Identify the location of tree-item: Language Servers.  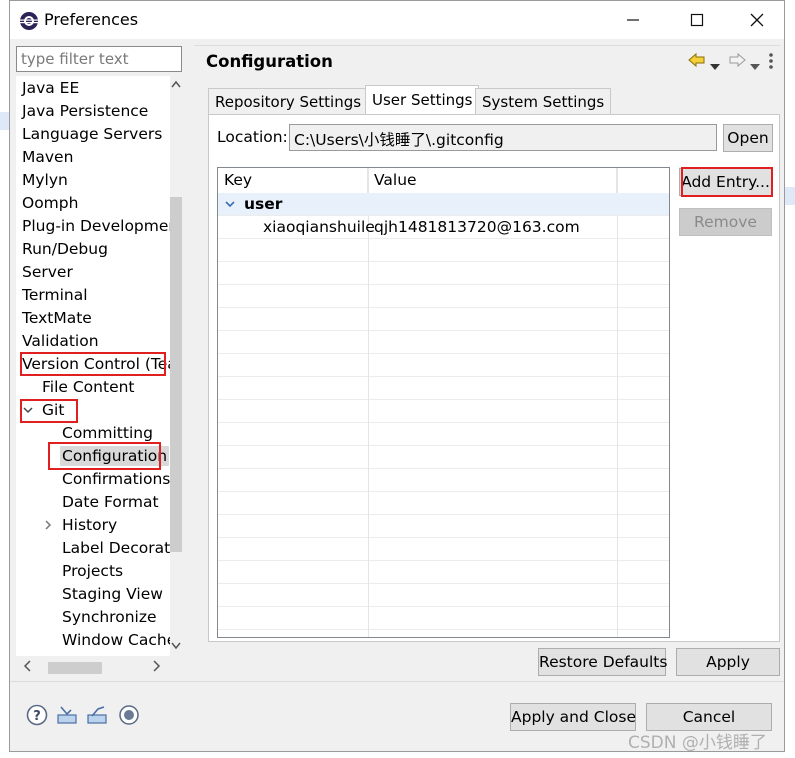
(92, 134).